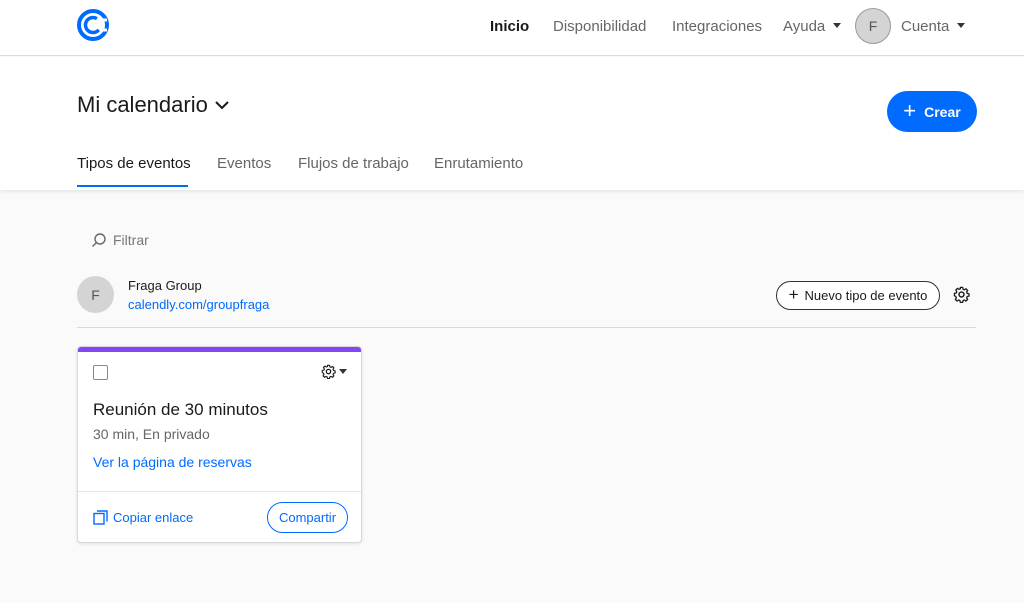 The height and width of the screenshot is (603, 1024). What do you see at coordinates (478, 163) in the screenshot?
I see `tab-enrutamiento: Enrutamiento` at bounding box center [478, 163].